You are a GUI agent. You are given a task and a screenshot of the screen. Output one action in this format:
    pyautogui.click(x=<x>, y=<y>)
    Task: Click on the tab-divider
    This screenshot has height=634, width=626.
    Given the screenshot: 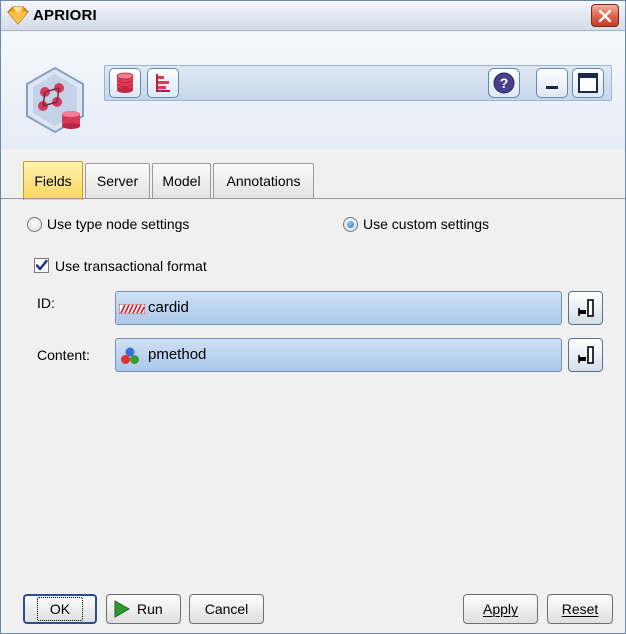 What is the action you would take?
    pyautogui.click(x=313, y=198)
    